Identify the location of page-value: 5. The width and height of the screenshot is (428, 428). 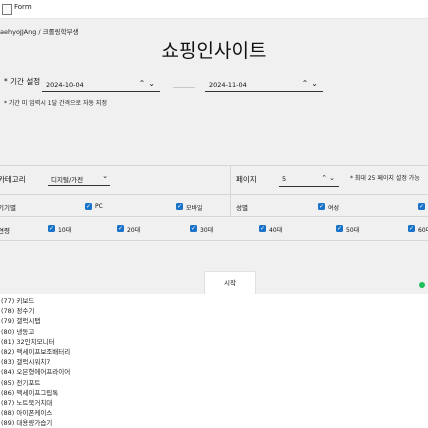
(284, 179).